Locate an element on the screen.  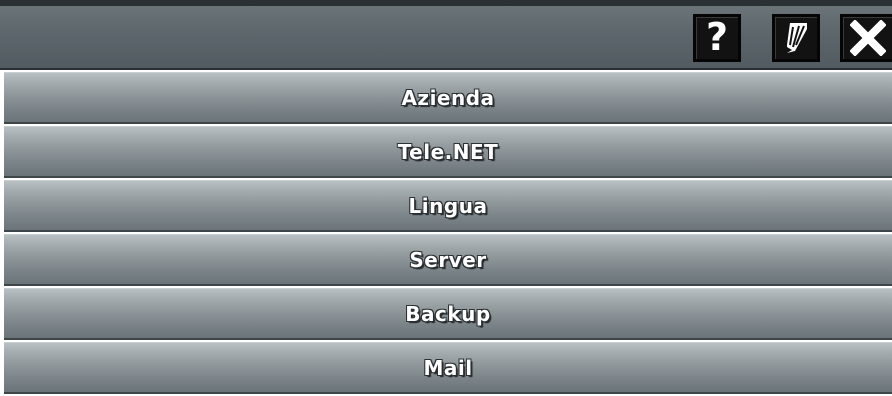
menu-item-label: Tele.NET is located at coordinates (448, 151).